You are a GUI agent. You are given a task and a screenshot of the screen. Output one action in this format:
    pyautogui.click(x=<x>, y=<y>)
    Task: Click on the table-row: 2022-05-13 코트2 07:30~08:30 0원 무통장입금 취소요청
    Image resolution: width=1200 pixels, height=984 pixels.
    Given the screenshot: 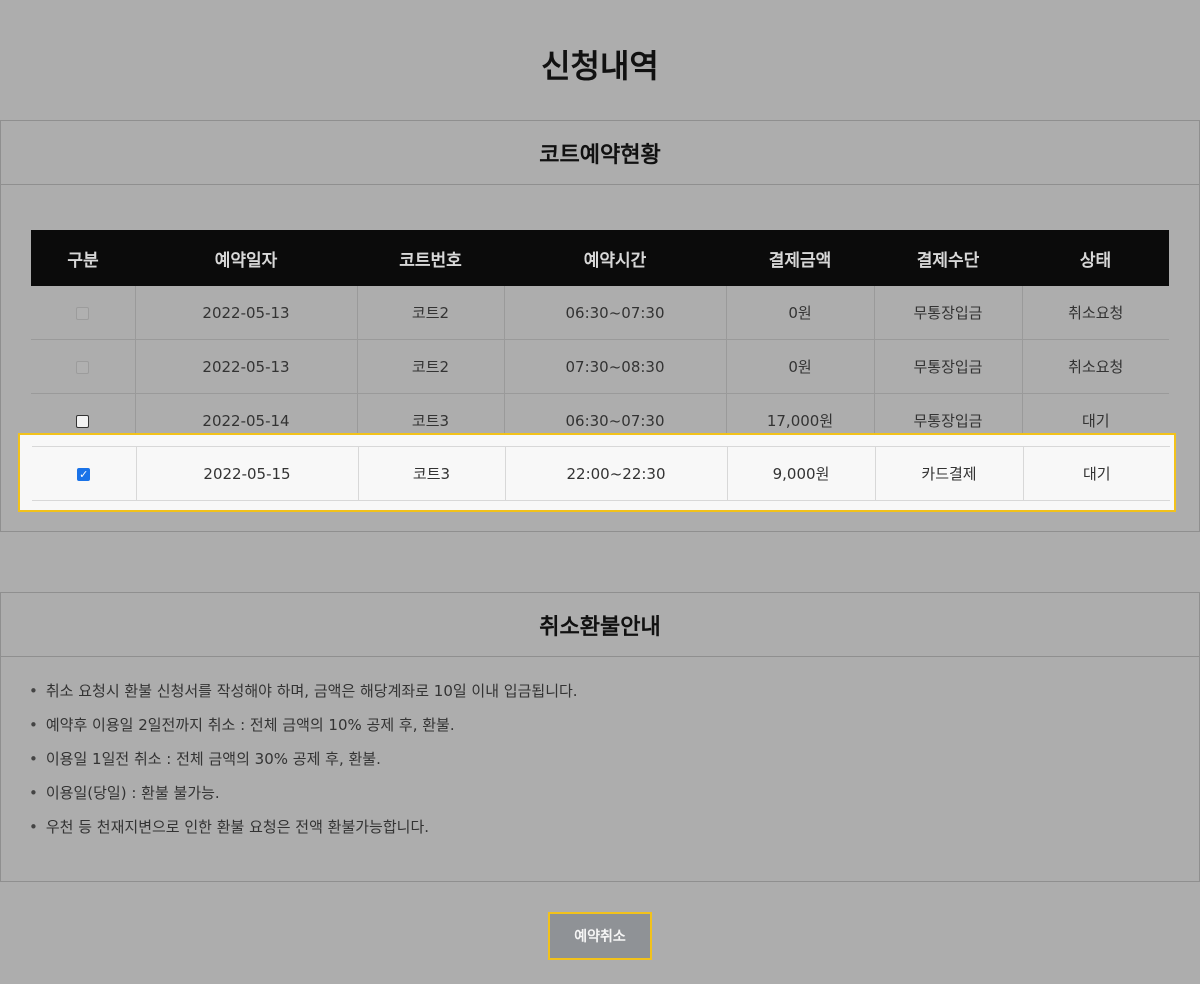 What is the action you would take?
    pyautogui.click(x=600, y=366)
    